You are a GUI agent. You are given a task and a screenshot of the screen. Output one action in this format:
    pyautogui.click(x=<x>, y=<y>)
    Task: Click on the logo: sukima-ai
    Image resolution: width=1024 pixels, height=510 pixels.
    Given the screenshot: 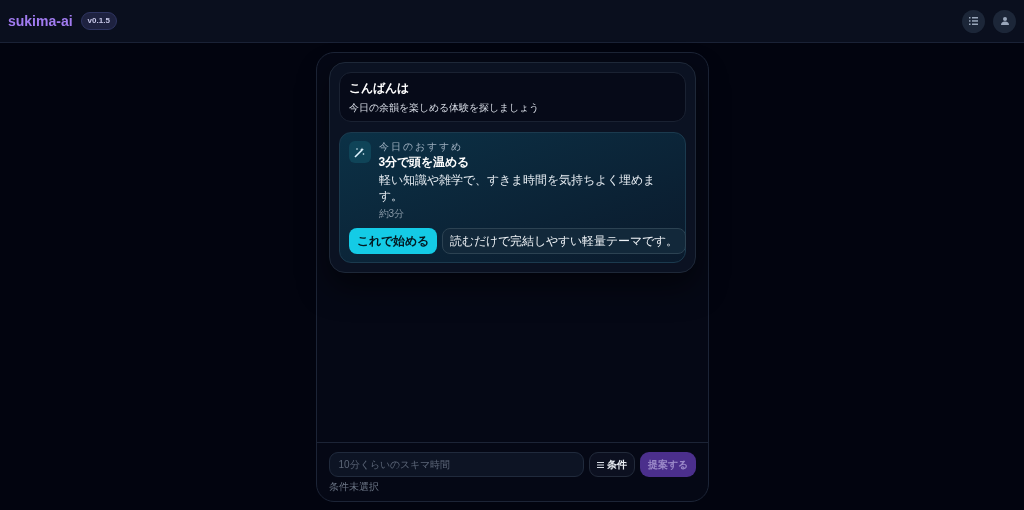 What is the action you would take?
    pyautogui.click(x=40, y=21)
    